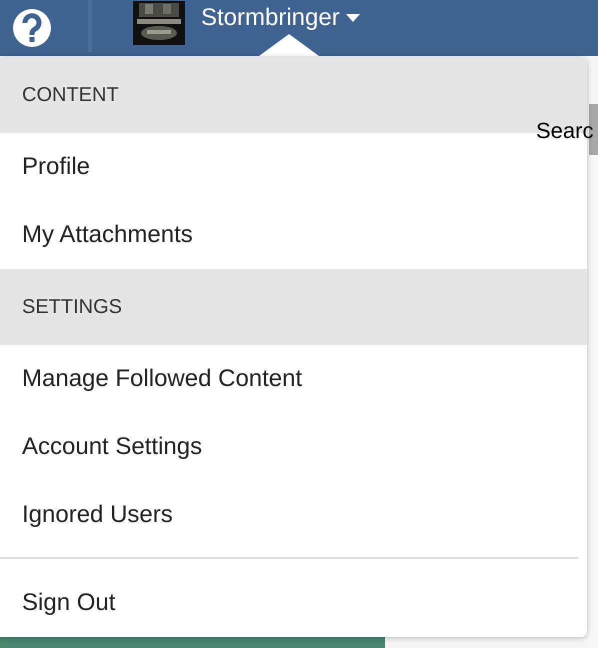 The image size is (598, 648). Describe the element at coordinates (565, 131) in the screenshot. I see `search-label: Searc` at that location.